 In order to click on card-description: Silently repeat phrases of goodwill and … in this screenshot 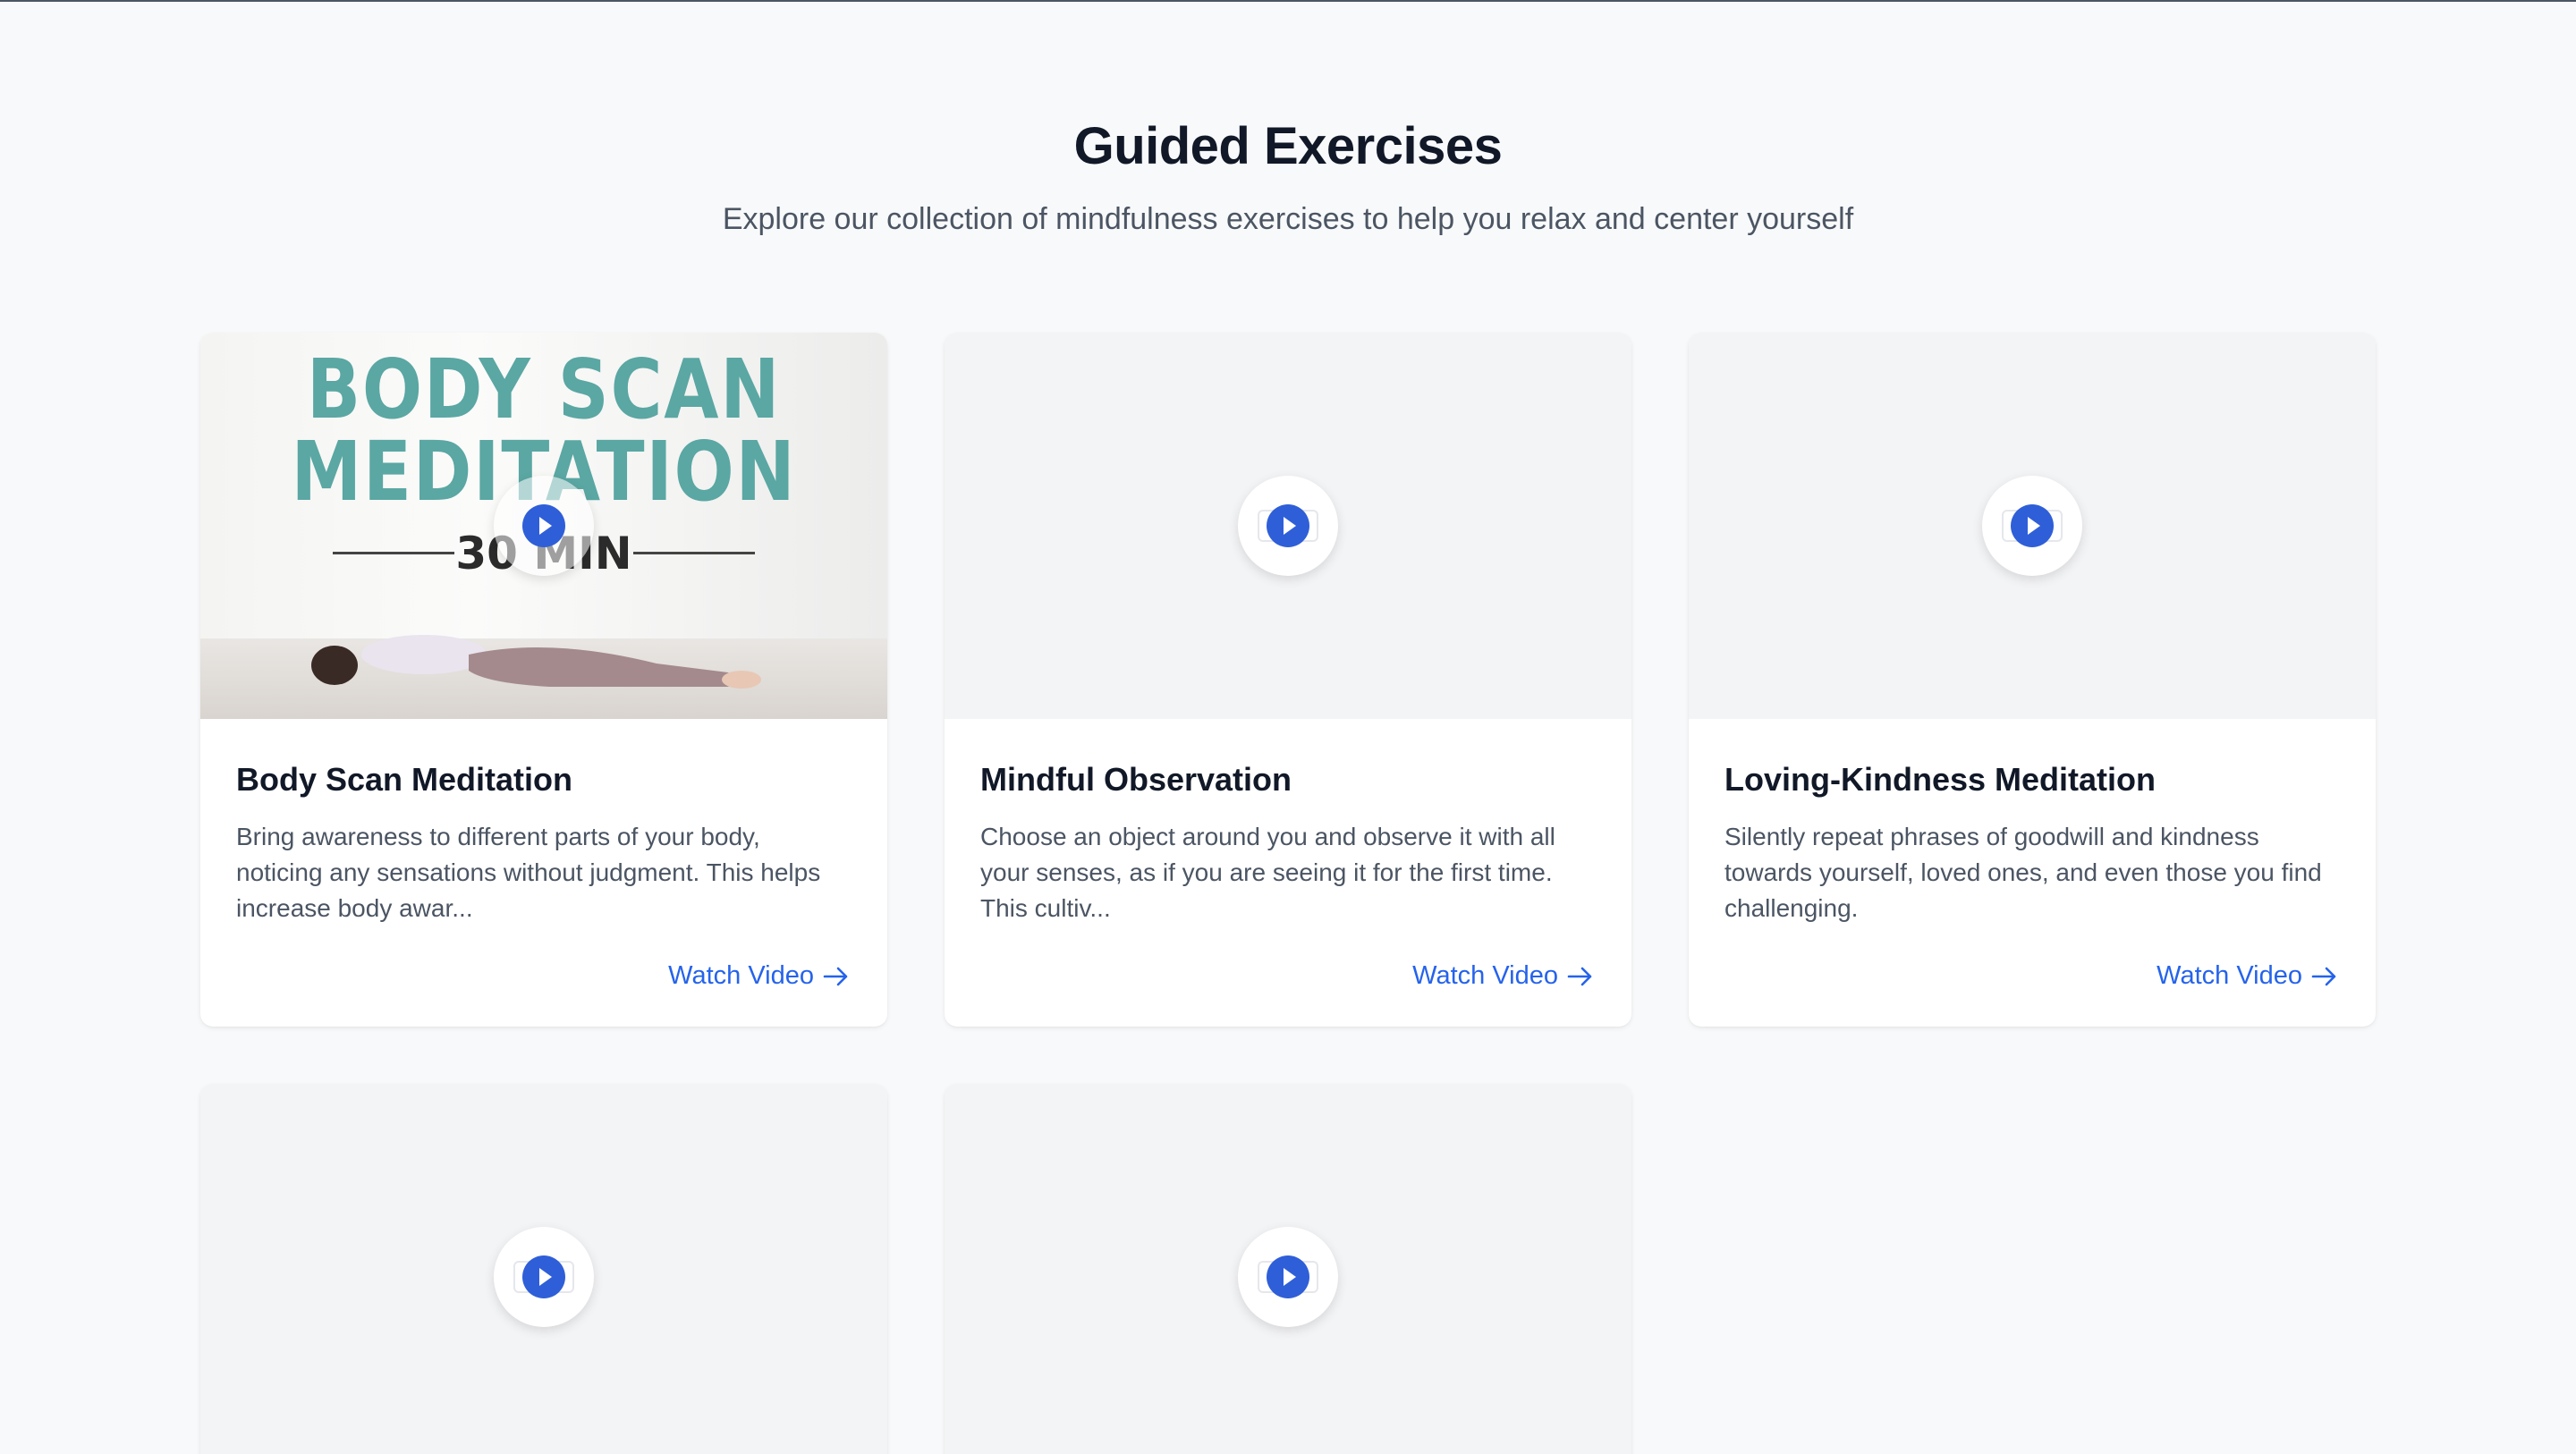, I will do `click(2023, 872)`.